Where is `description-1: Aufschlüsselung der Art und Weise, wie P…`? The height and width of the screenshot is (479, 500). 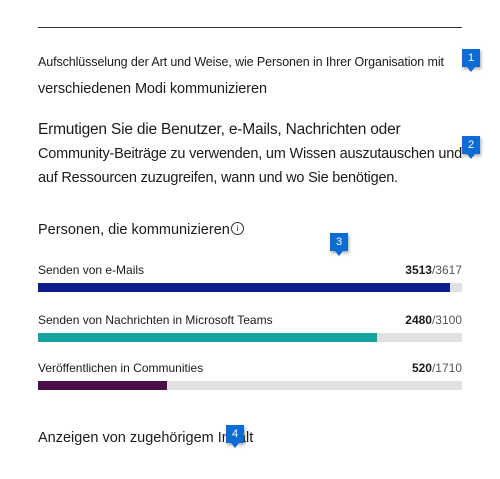 description-1: Aufschlüsselung der Art und Weise, wie P… is located at coordinates (253, 75).